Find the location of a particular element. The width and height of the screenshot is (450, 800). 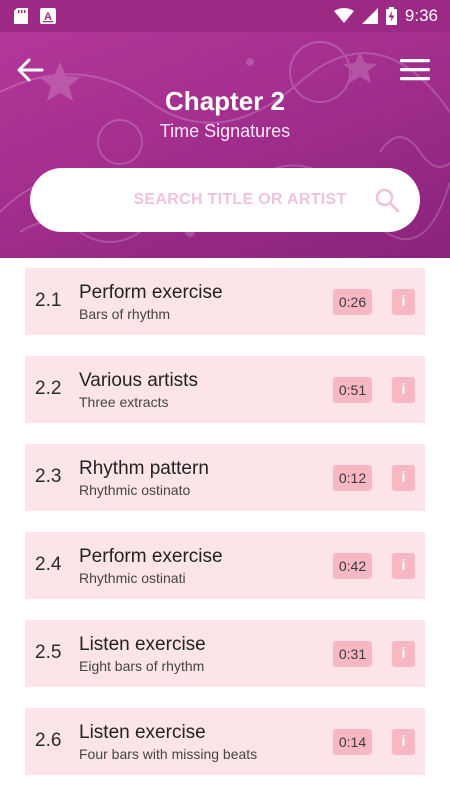

battery-charging-icon is located at coordinates (391, 16).